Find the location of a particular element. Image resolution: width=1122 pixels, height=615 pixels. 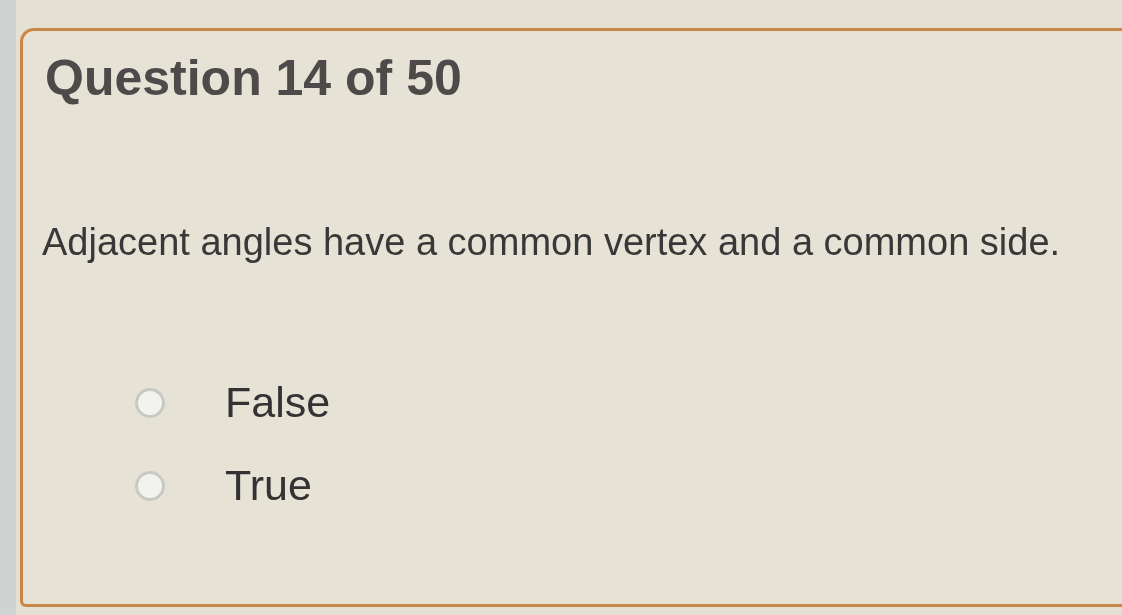

option-label: True is located at coordinates (268, 485).